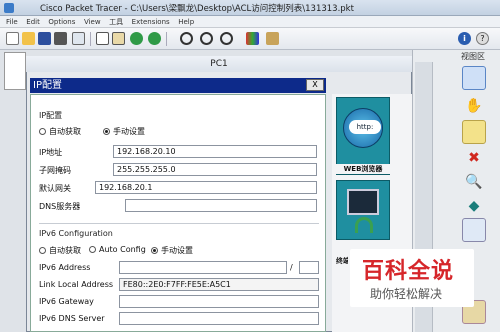 This screenshot has height=332, width=500. I want to click on link-local-label: Link Local Address, so click(76, 284).